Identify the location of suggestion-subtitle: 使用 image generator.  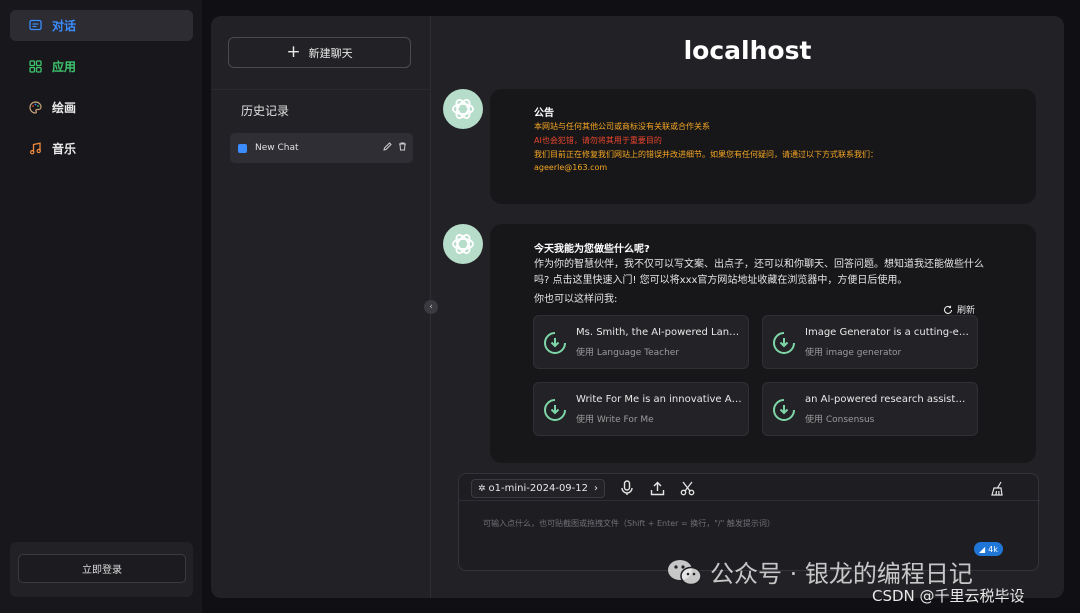
(853, 353).